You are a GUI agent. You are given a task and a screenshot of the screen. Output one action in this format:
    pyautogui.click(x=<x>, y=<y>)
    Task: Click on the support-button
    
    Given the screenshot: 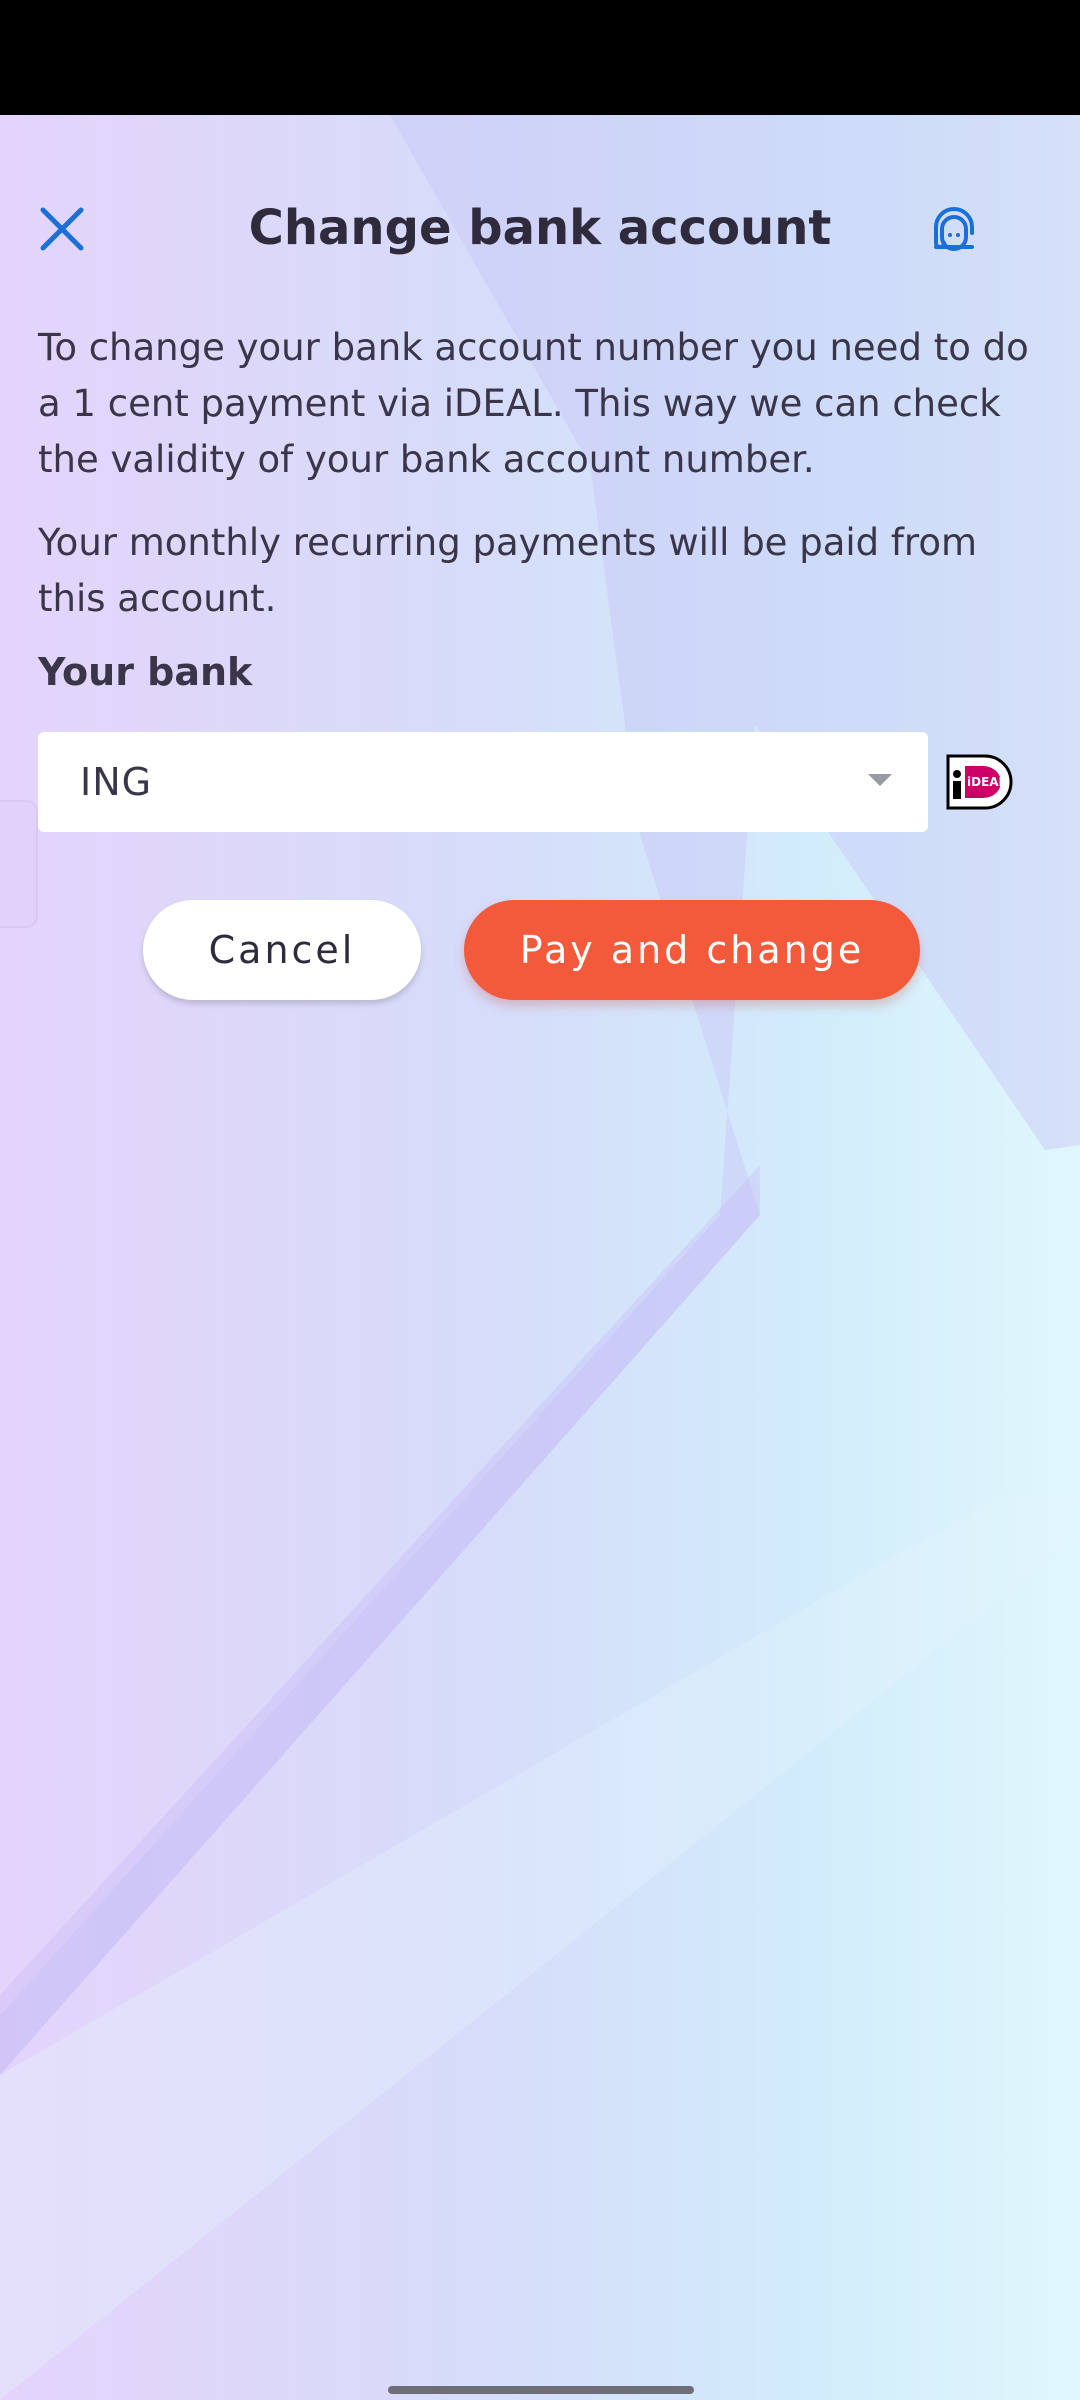 What is the action you would take?
    pyautogui.click(x=954, y=229)
    